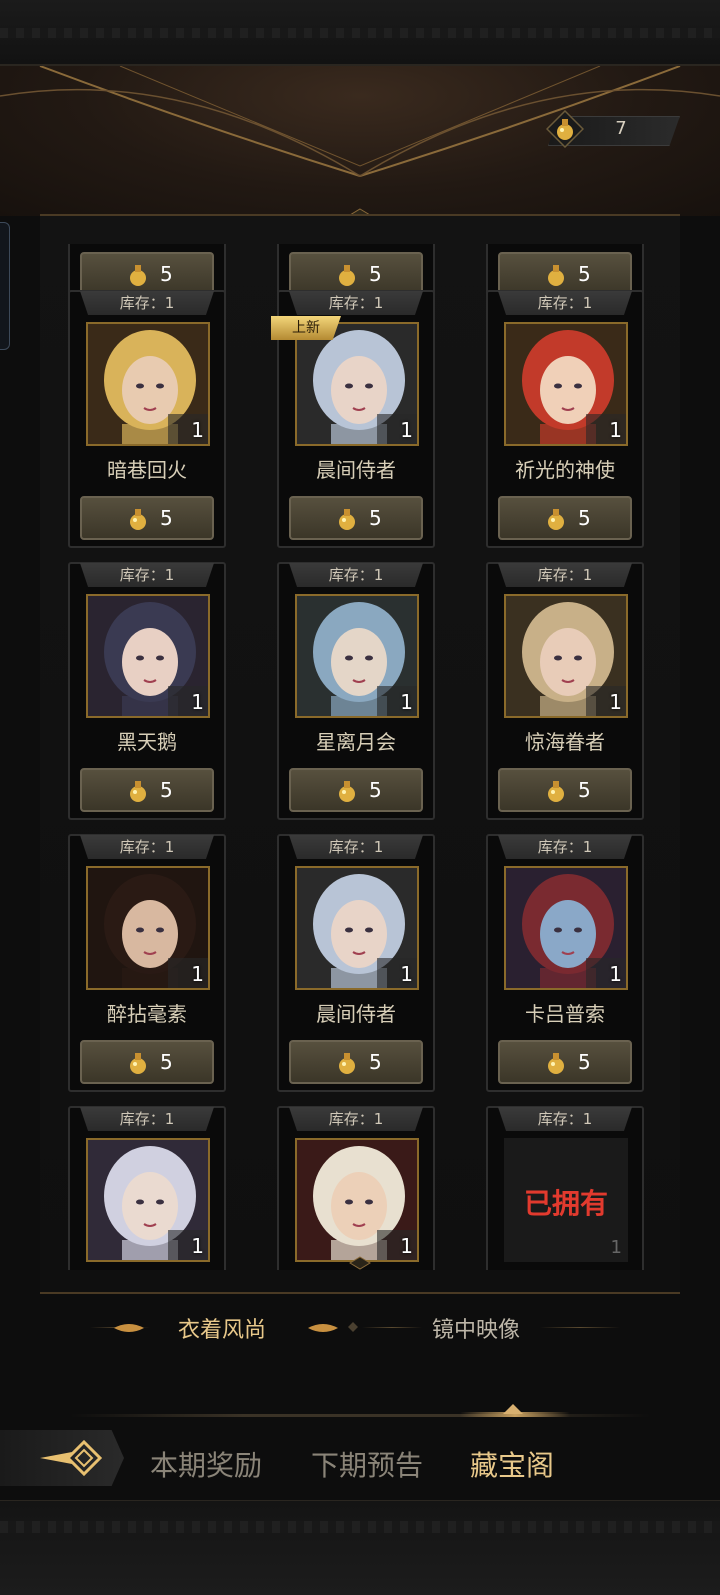 The height and width of the screenshot is (1595, 720). I want to click on shop-card: 库存：1 1 祈光的神使 5, so click(565, 419).